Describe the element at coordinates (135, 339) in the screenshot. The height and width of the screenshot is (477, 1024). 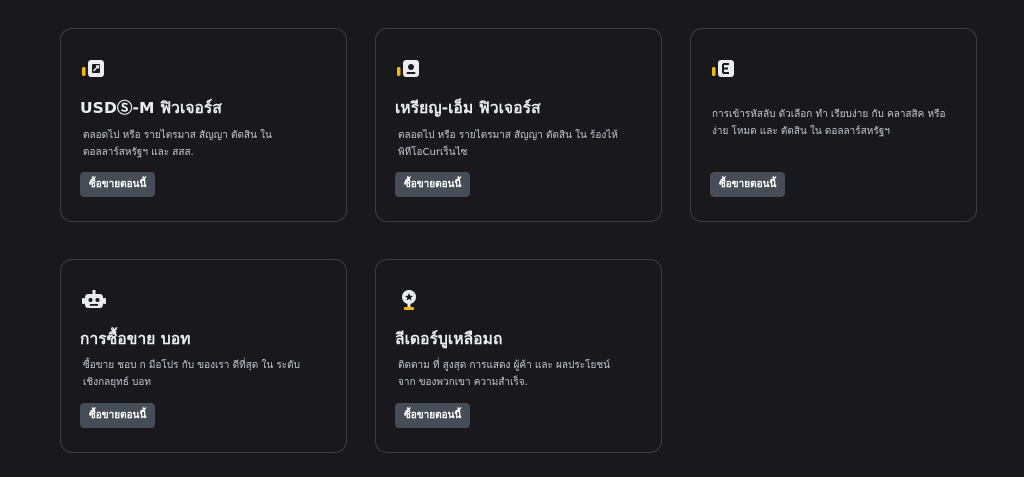
I see `card-title: การซื้อขาย บอท` at that location.